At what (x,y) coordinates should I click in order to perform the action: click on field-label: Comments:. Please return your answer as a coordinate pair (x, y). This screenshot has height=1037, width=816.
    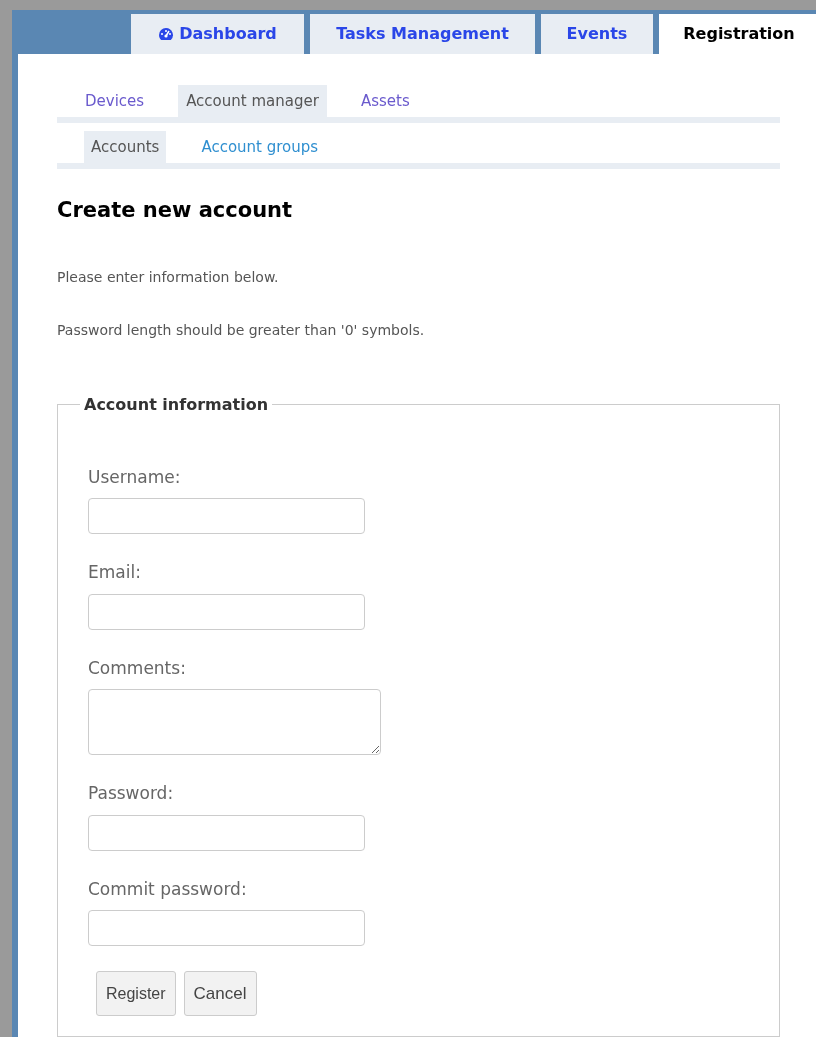
    Looking at the image, I should click on (137, 668).